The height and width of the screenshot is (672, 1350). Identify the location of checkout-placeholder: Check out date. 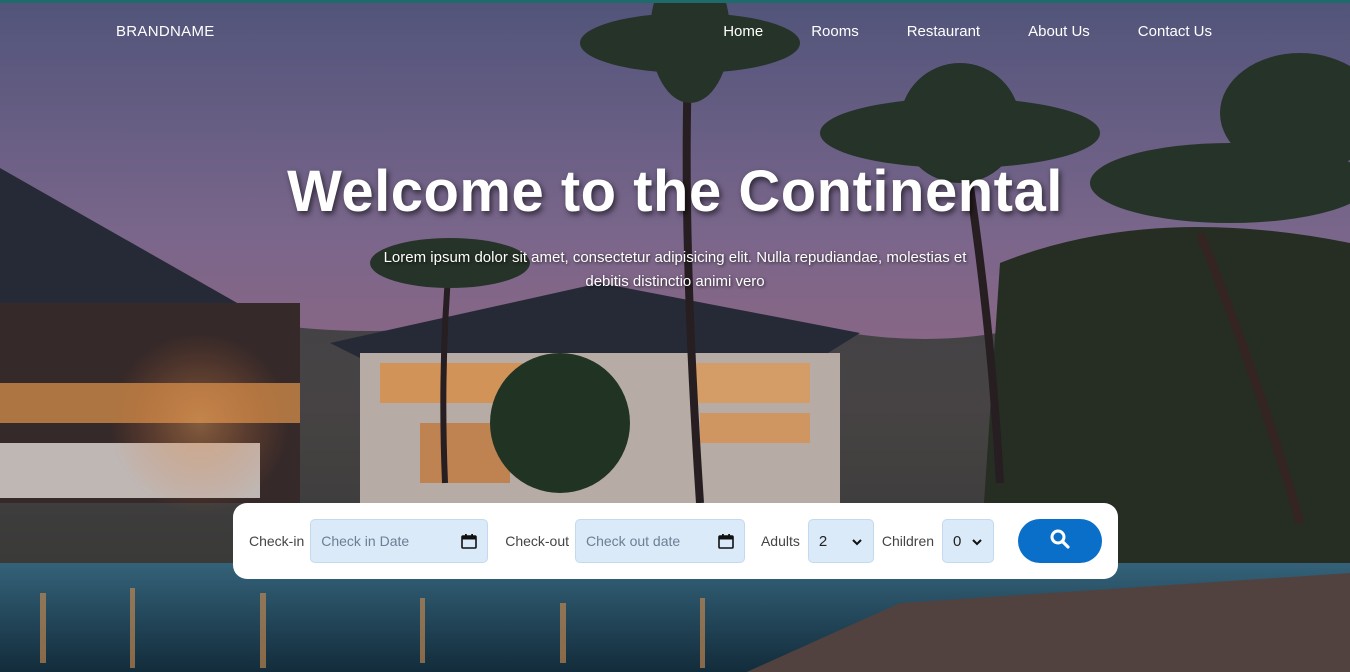
(633, 541).